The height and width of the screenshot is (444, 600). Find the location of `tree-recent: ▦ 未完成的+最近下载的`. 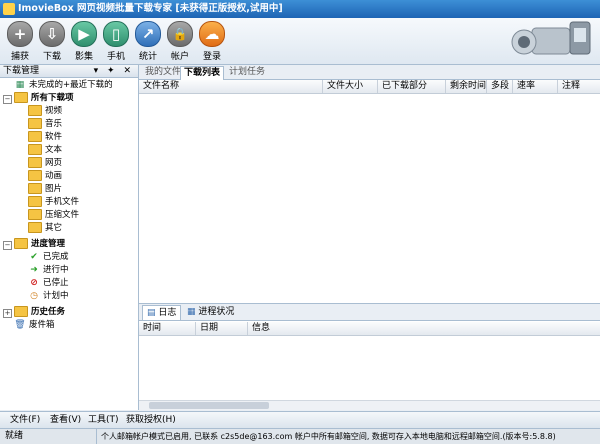

tree-recent: ▦ 未完成的+最近下载的 is located at coordinates (63, 85).